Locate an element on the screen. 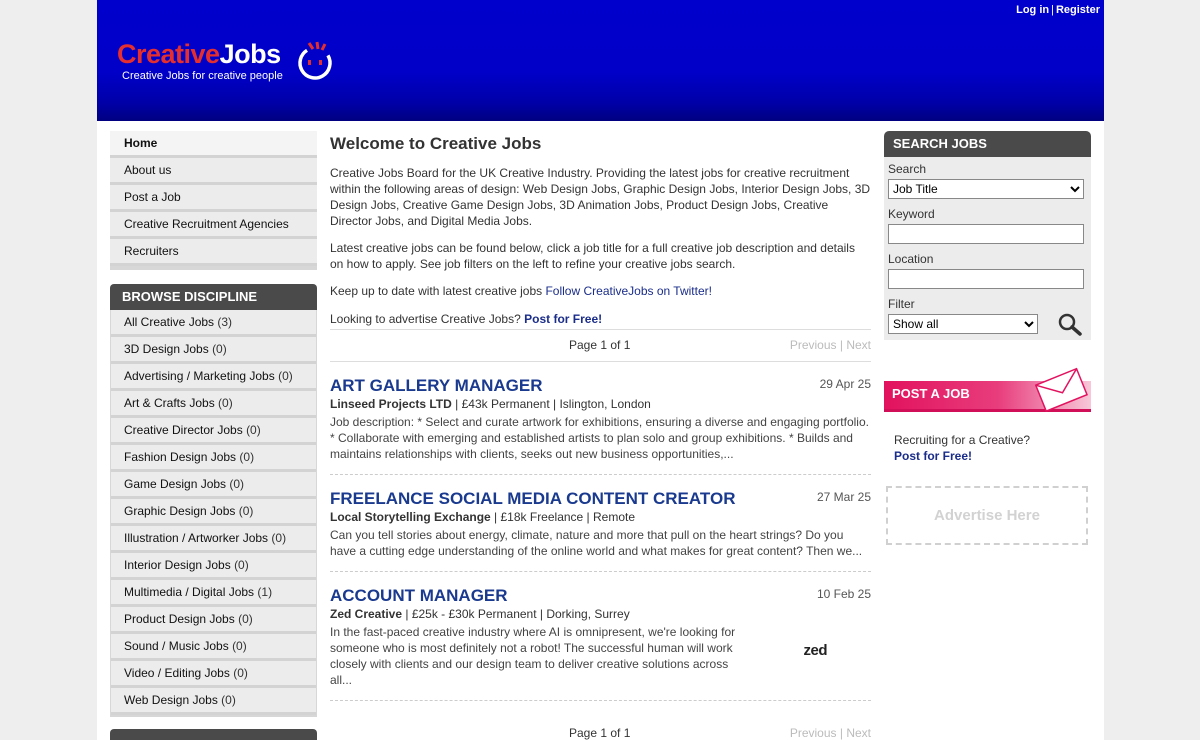 The width and height of the screenshot is (1200, 740). pager-nav: Previous | Next is located at coordinates (830, 733).